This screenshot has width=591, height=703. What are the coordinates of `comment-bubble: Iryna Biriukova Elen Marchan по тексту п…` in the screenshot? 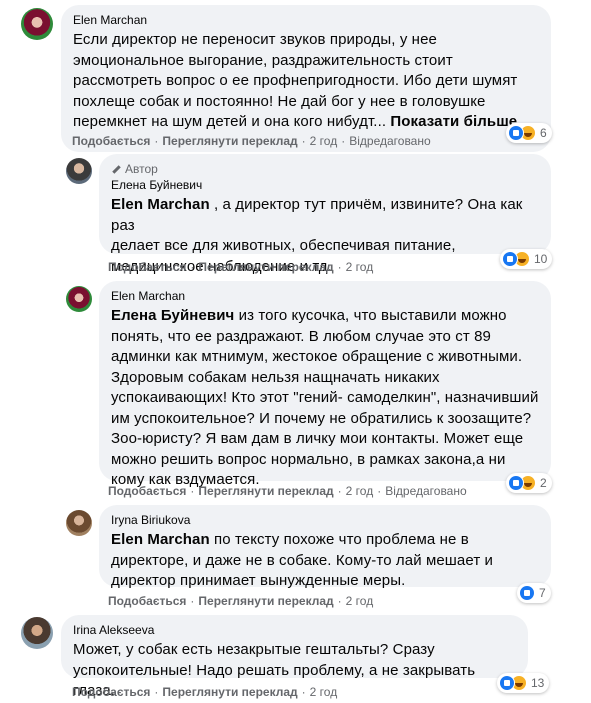 It's located at (325, 547).